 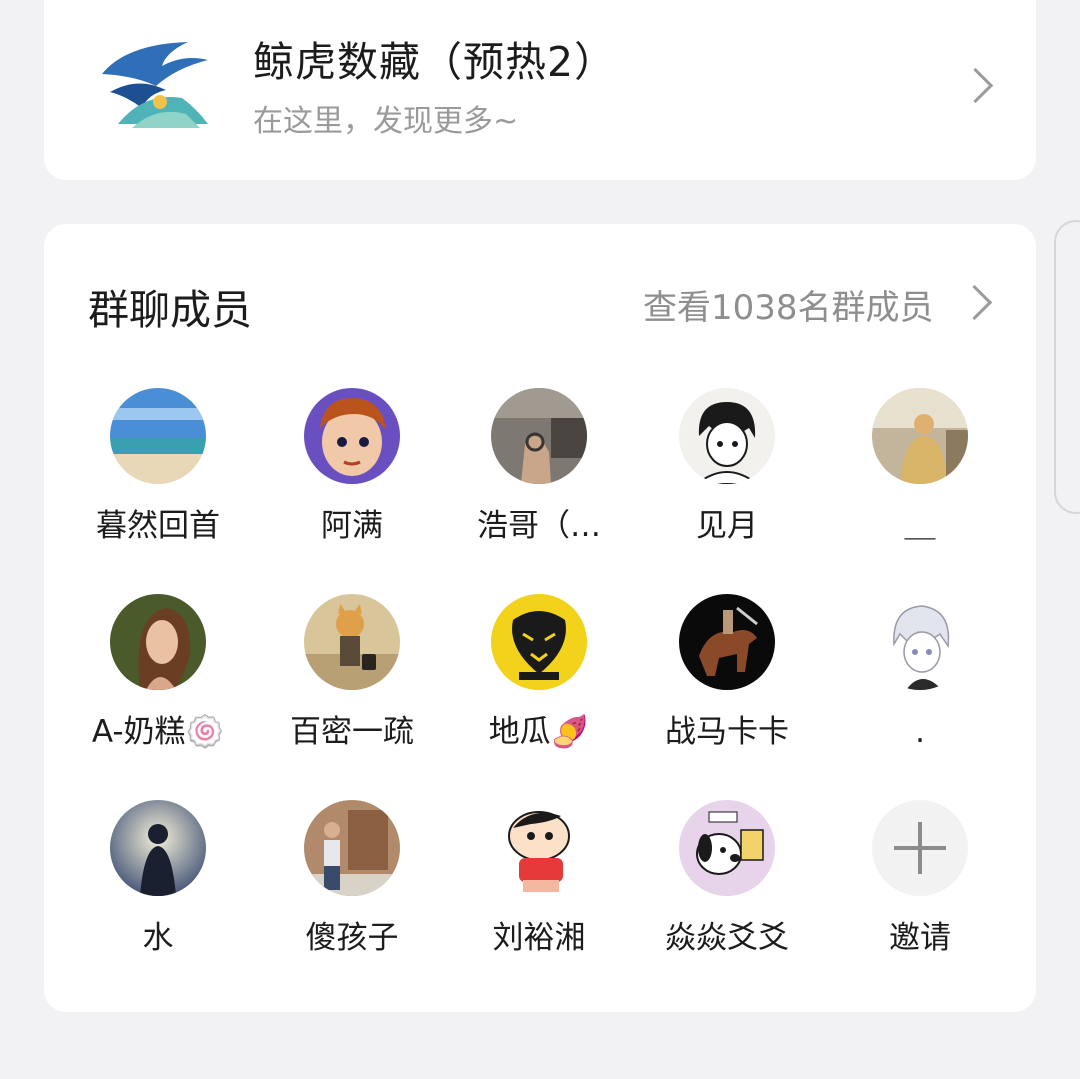 I want to click on avatar-beach-icon, so click(x=158, y=436).